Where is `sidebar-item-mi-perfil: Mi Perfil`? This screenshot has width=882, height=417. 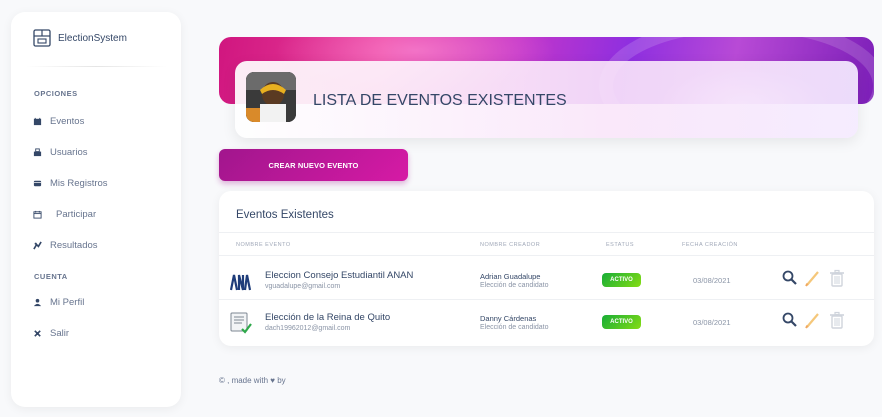
sidebar-item-mi-perfil: Mi Perfil is located at coordinates (58, 302).